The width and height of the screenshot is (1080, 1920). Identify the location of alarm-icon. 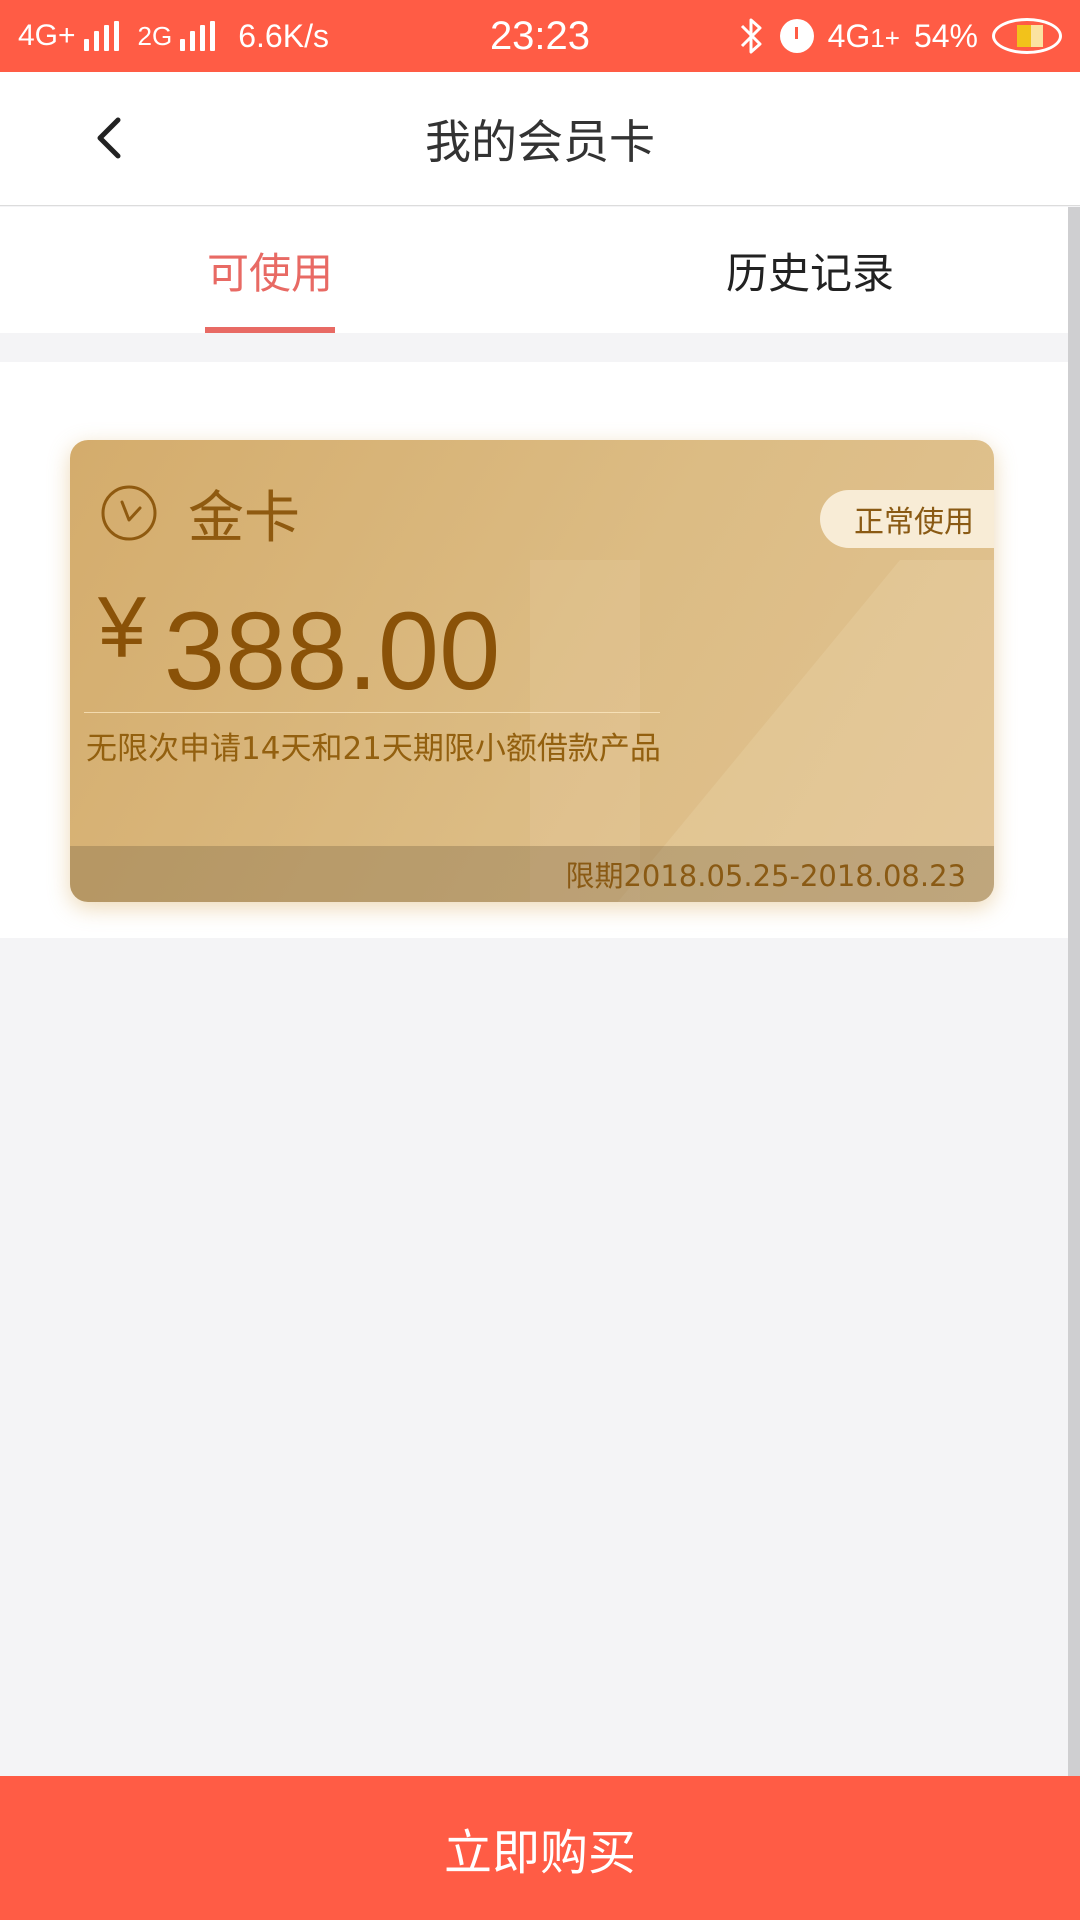
(796, 36).